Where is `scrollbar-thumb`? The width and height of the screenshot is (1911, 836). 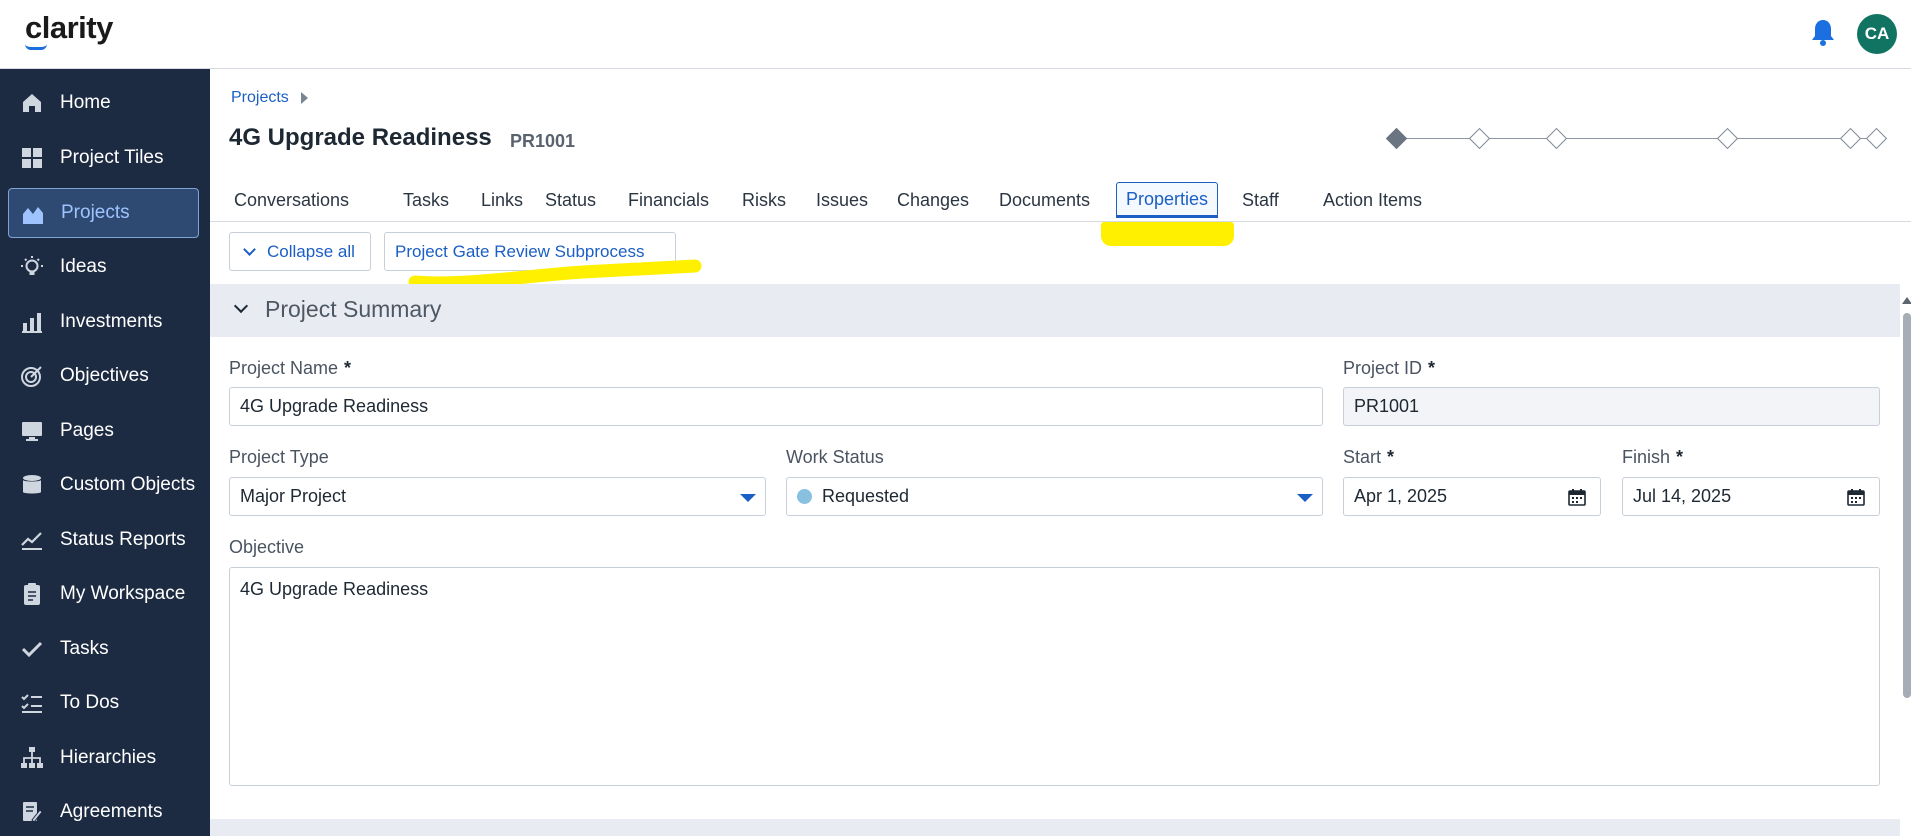
scrollbar-thumb is located at coordinates (1907, 505).